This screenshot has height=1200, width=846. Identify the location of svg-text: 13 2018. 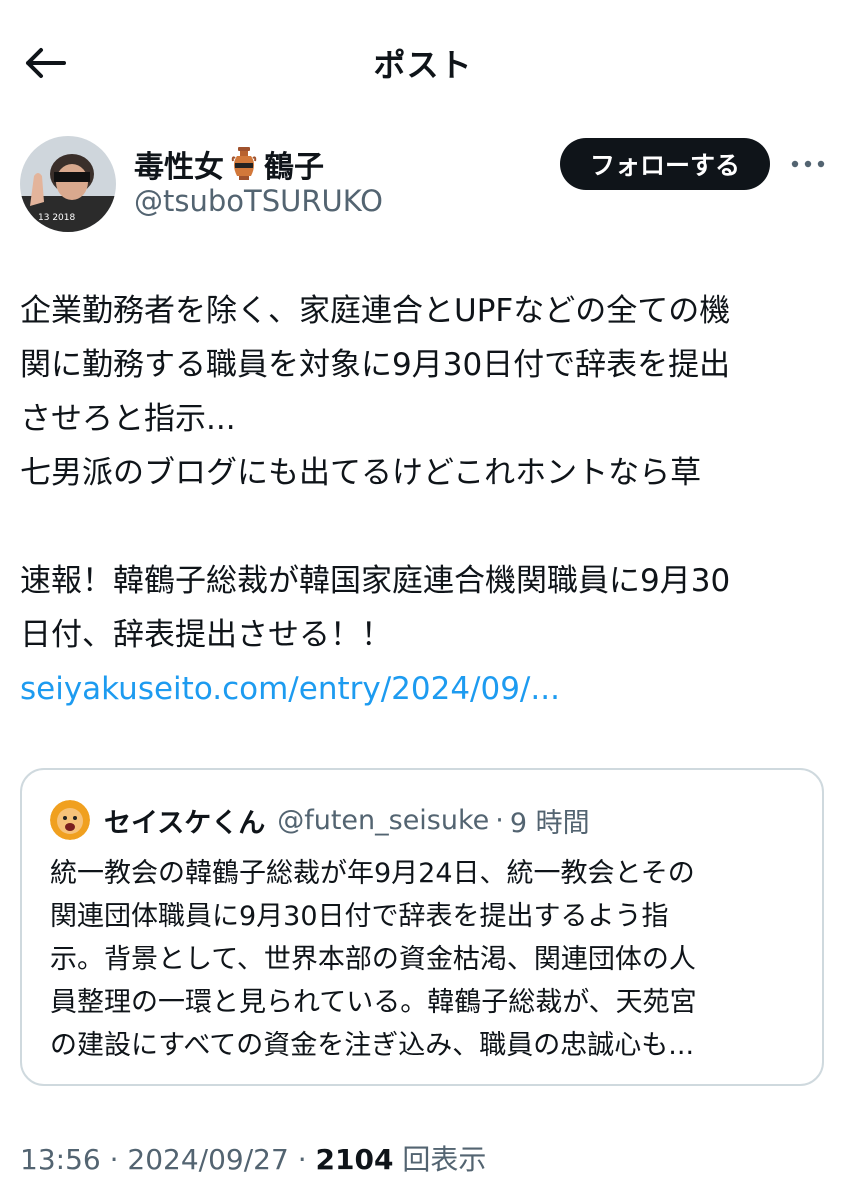
(56, 218).